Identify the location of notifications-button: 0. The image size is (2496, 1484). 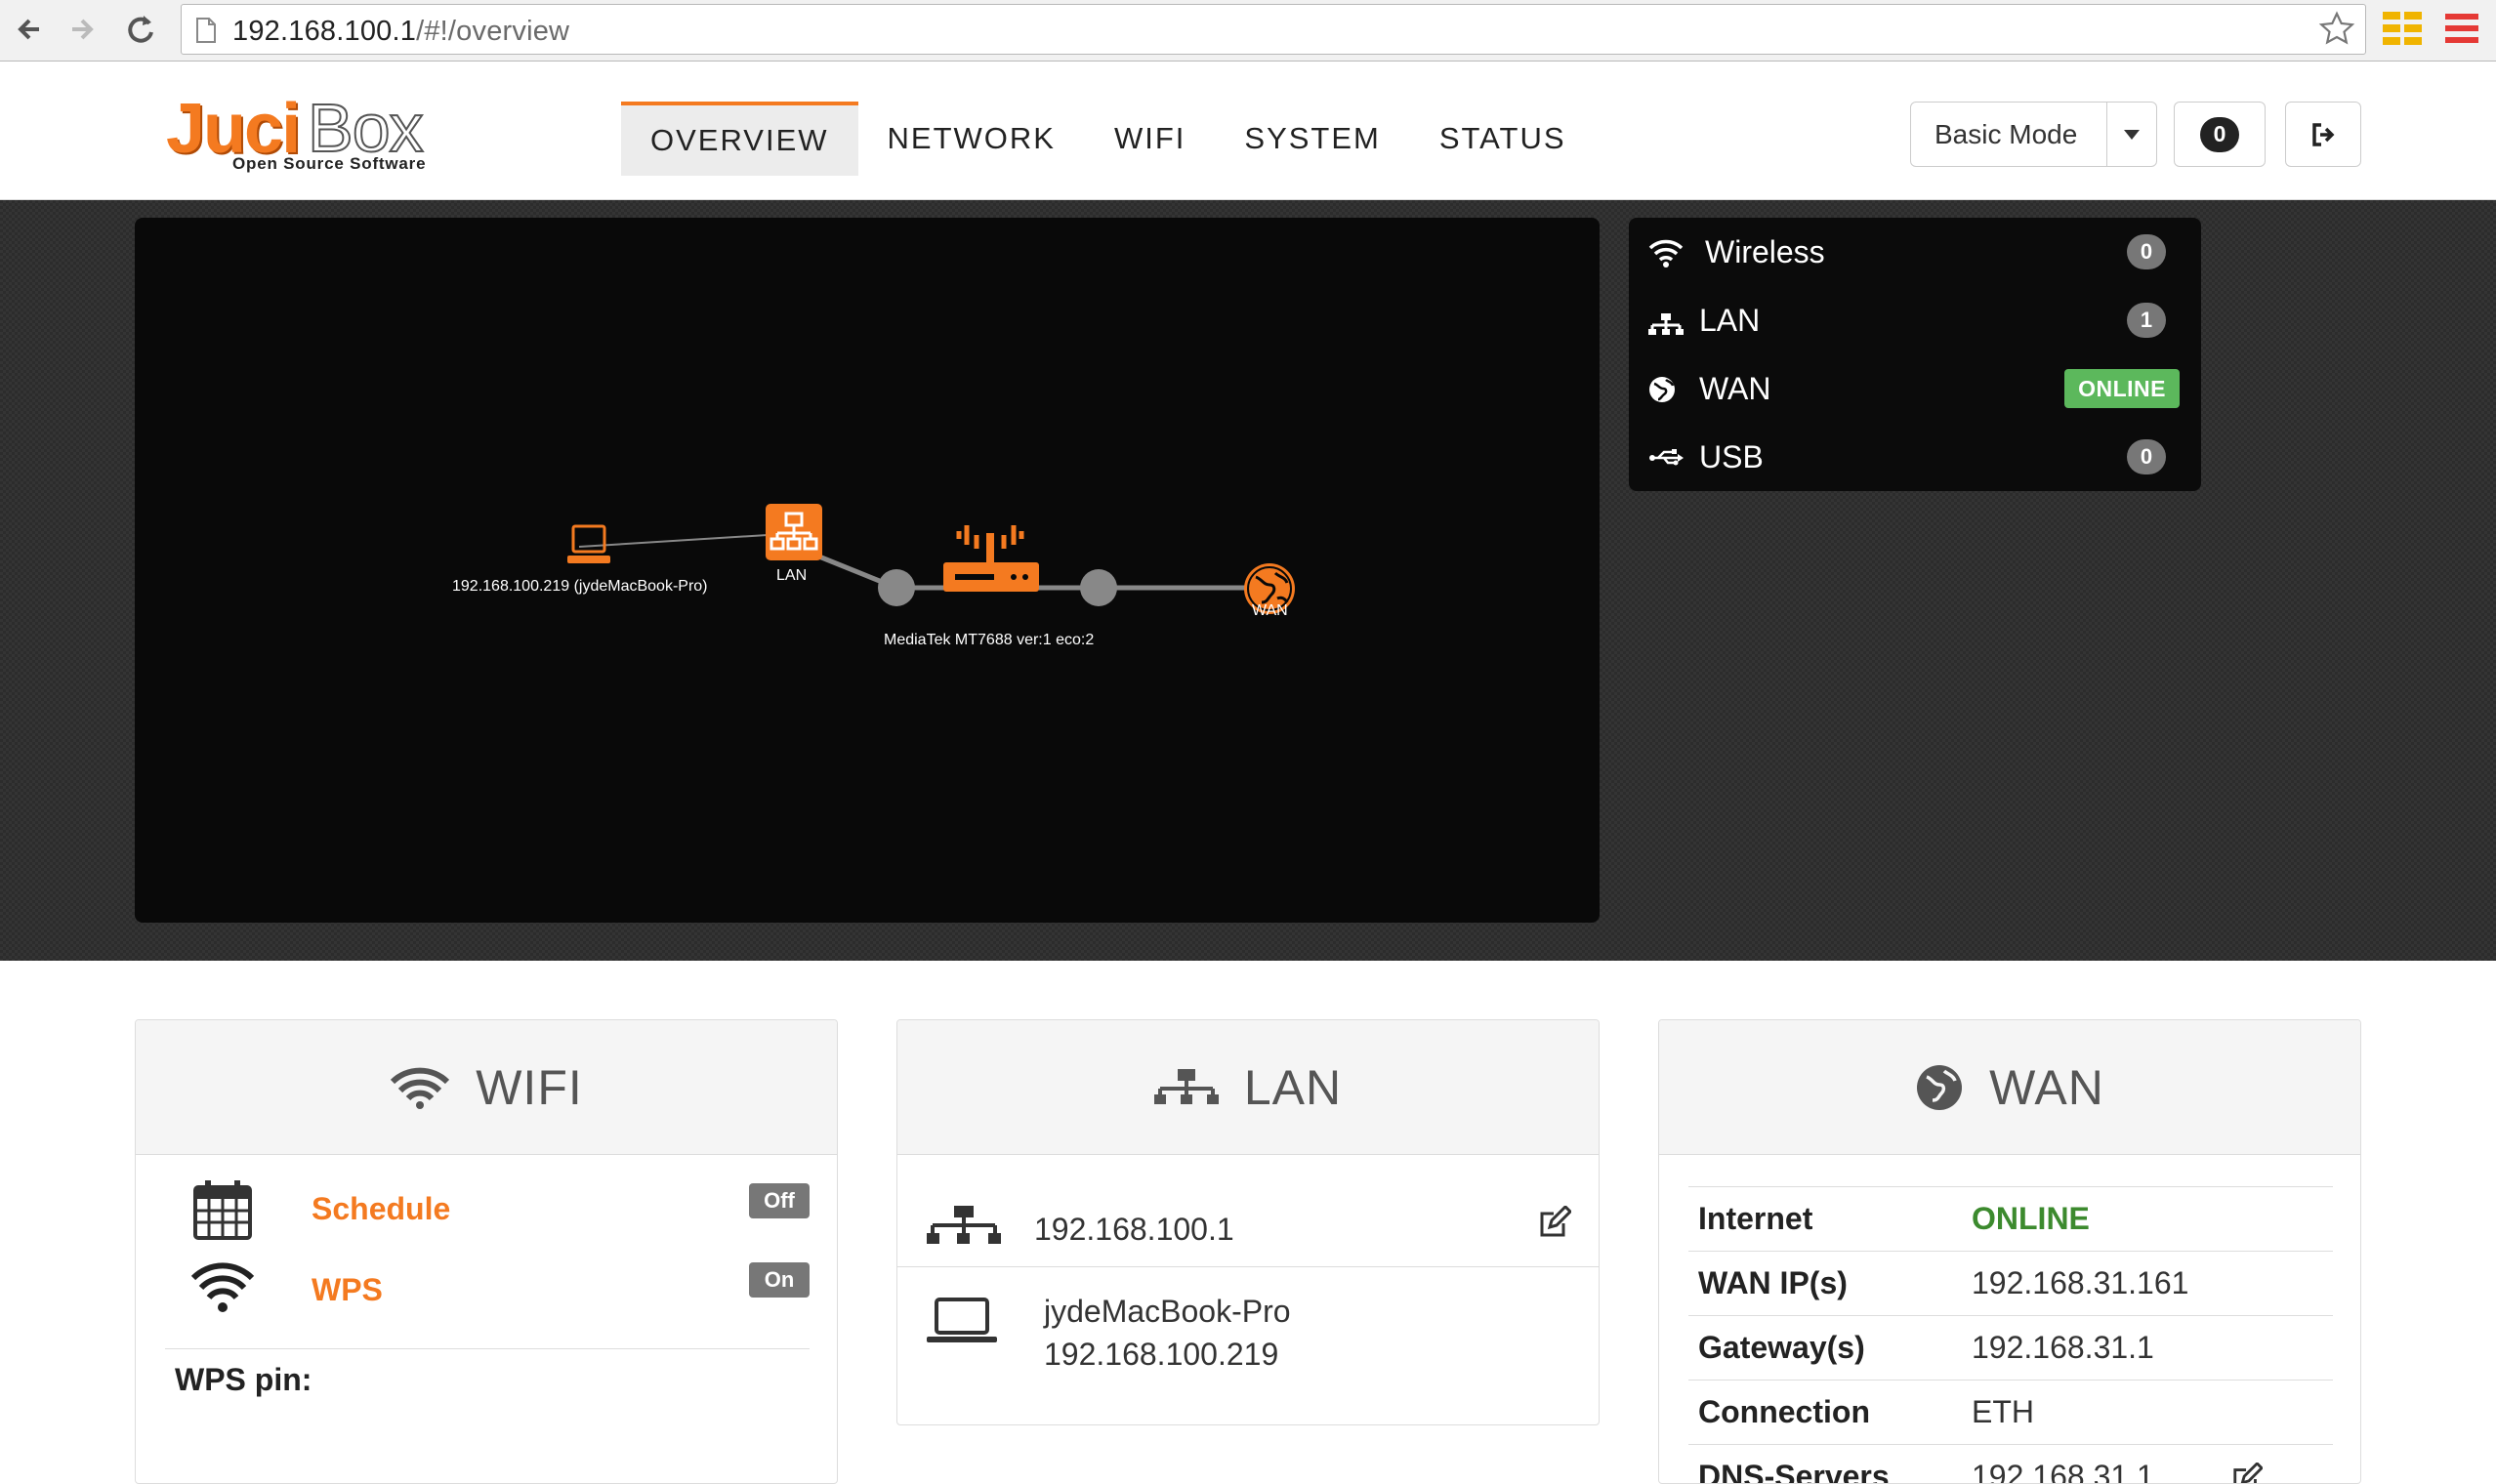
(2220, 134).